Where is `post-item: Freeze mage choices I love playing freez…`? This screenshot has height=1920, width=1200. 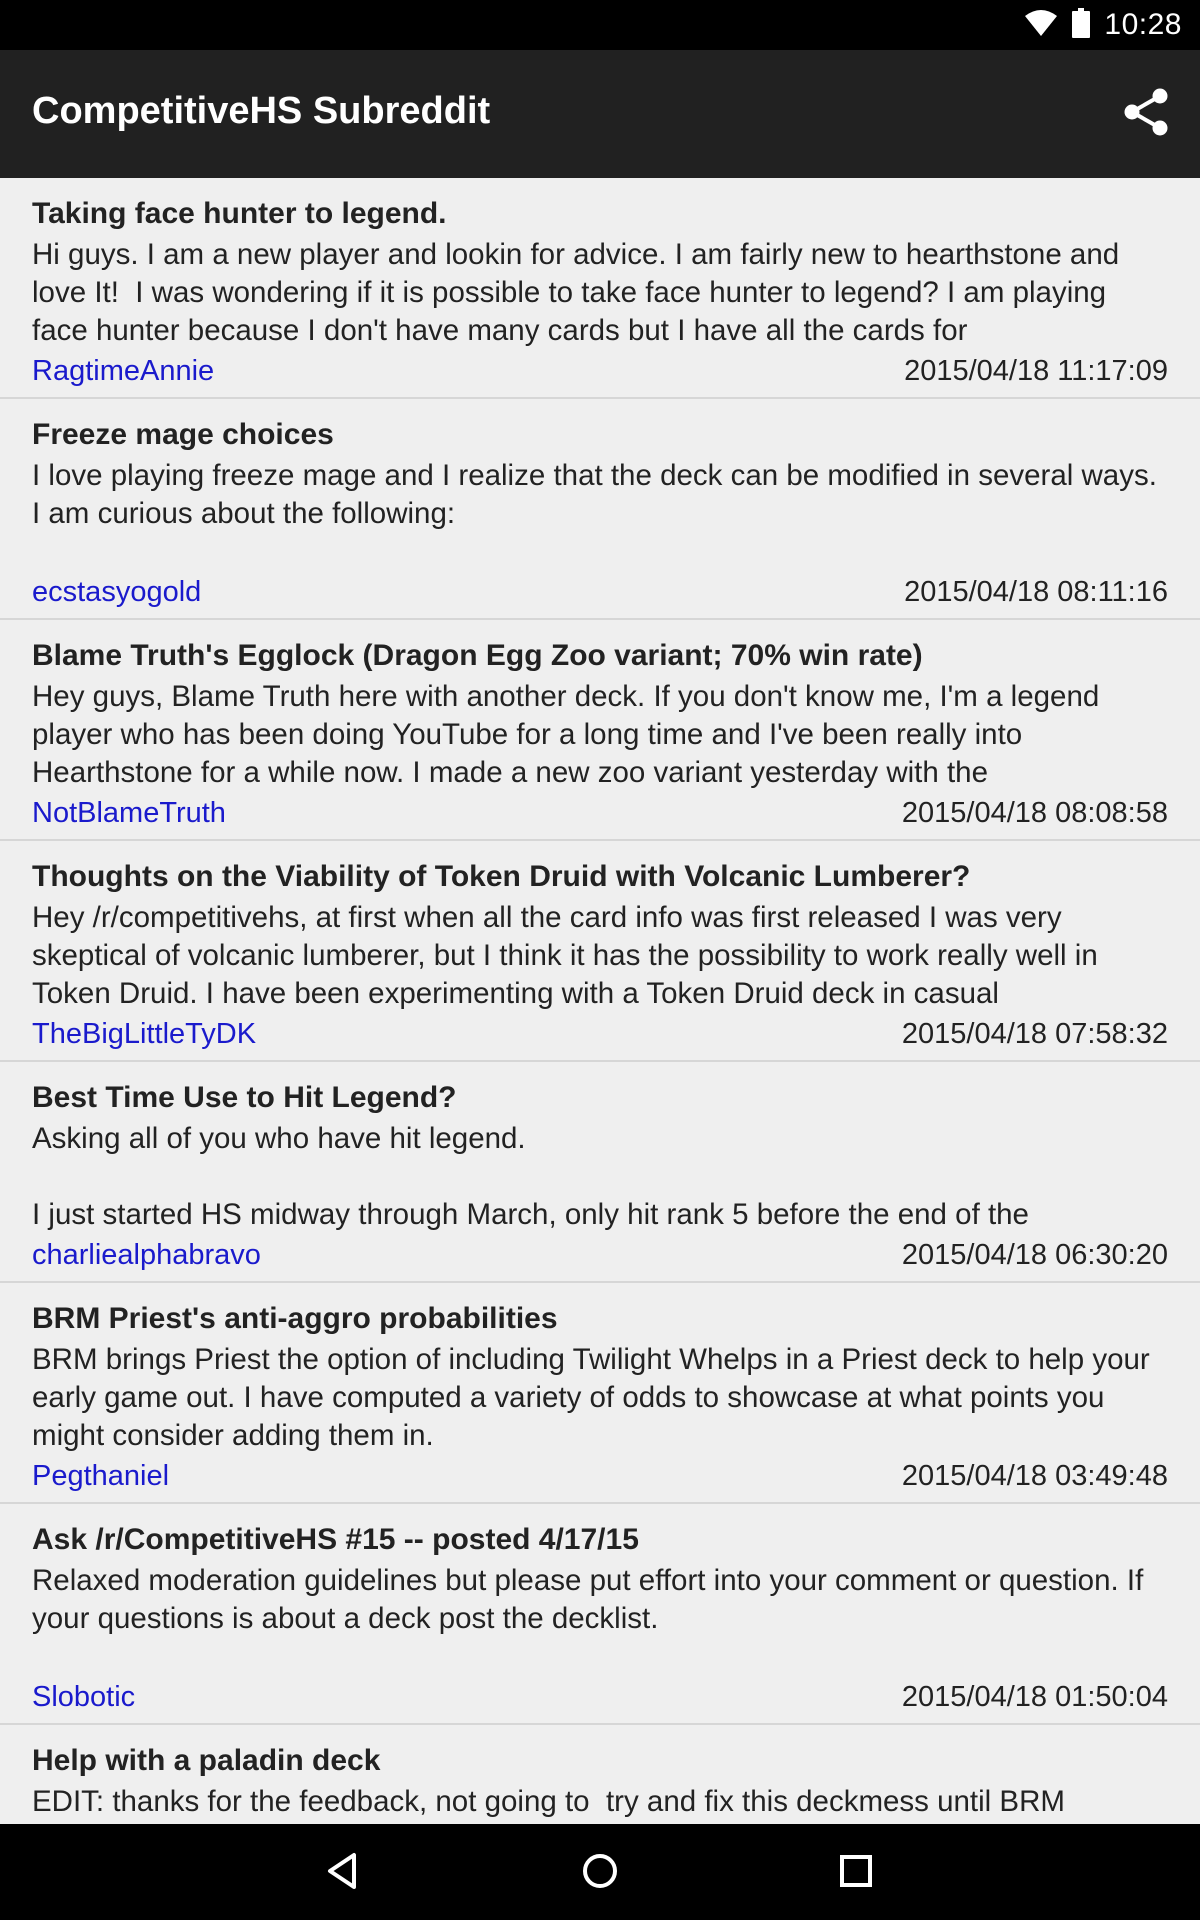
post-item: Freeze mage choices I love playing freez… is located at coordinates (600, 509).